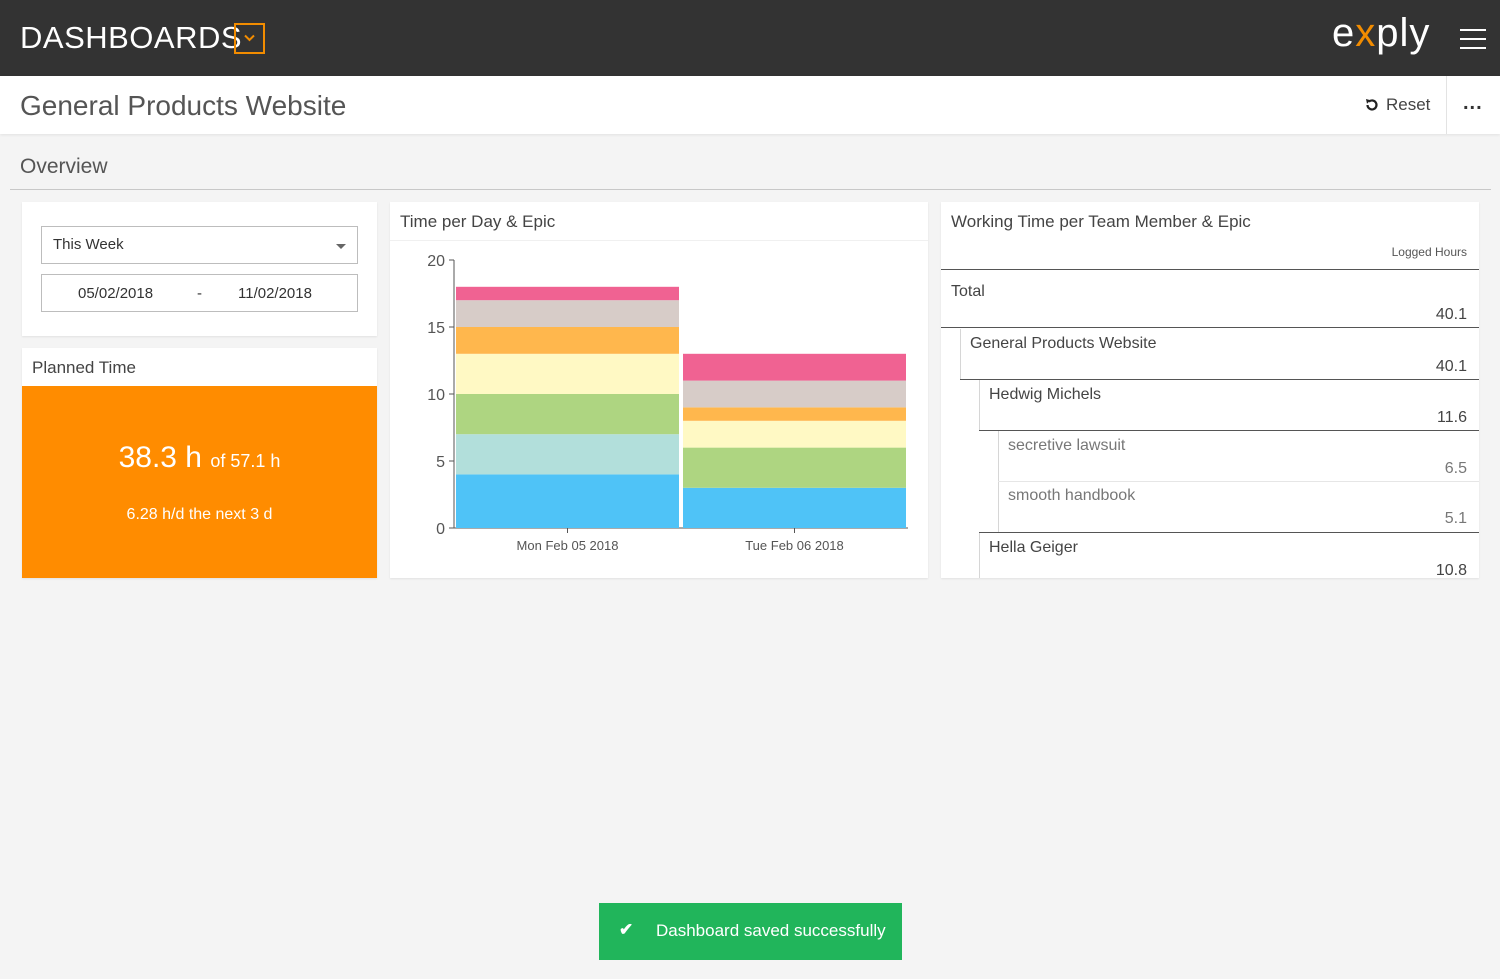  Describe the element at coordinates (1229, 555) in the screenshot. I see `tree-row-member: Hella Geiger 10.8` at that location.